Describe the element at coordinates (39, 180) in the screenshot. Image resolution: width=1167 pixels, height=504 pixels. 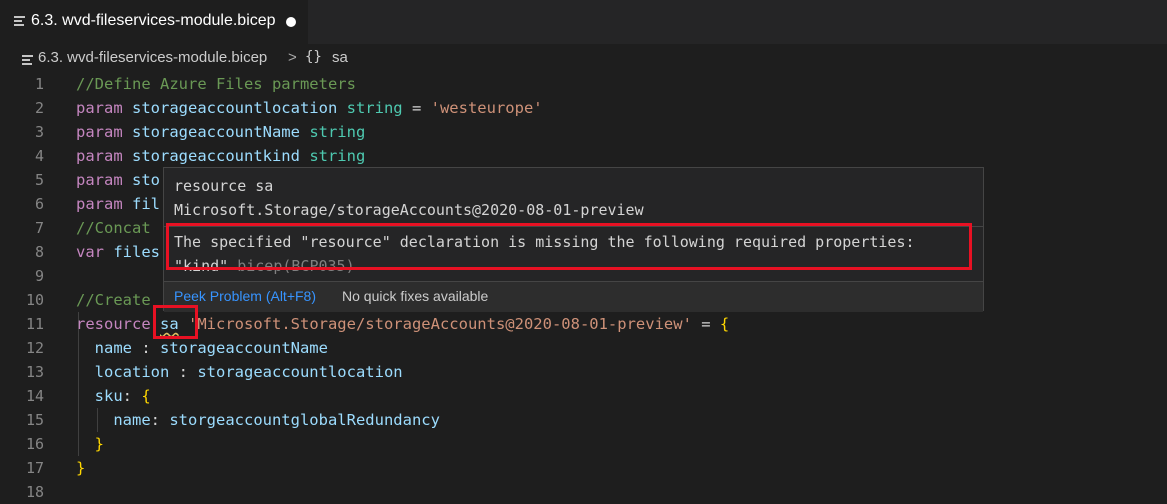
I see `line-number: 5` at that location.